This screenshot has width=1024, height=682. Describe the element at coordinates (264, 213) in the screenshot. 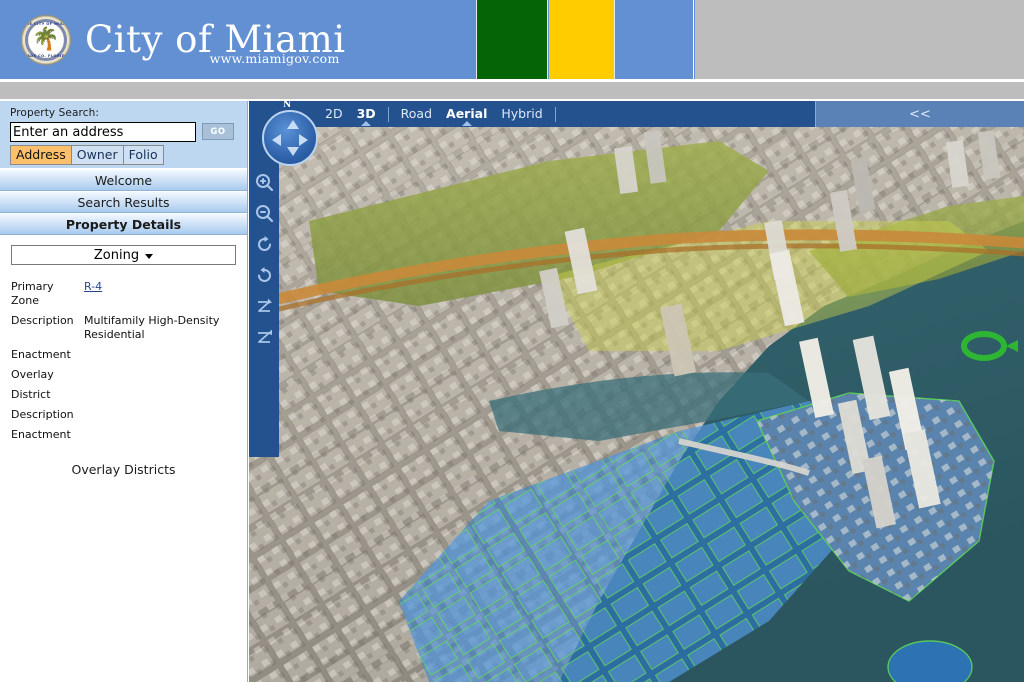

I see `zoom-out-icon` at that location.